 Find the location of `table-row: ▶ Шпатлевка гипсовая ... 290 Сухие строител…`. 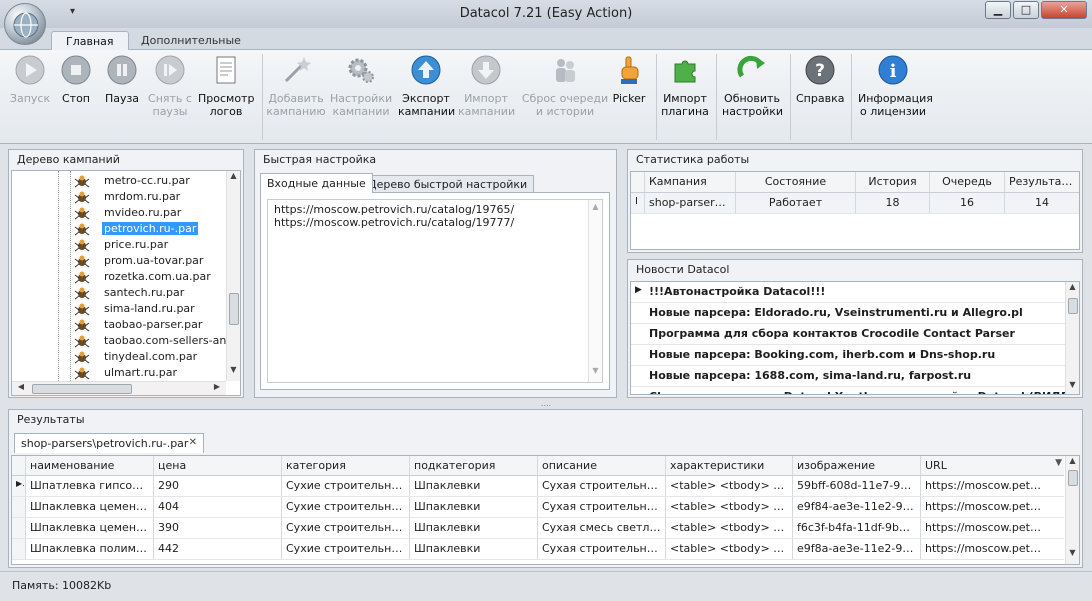

table-row: ▶ Шпатлевка гипсовая ... 290 Сухие строител… is located at coordinates (538, 486).